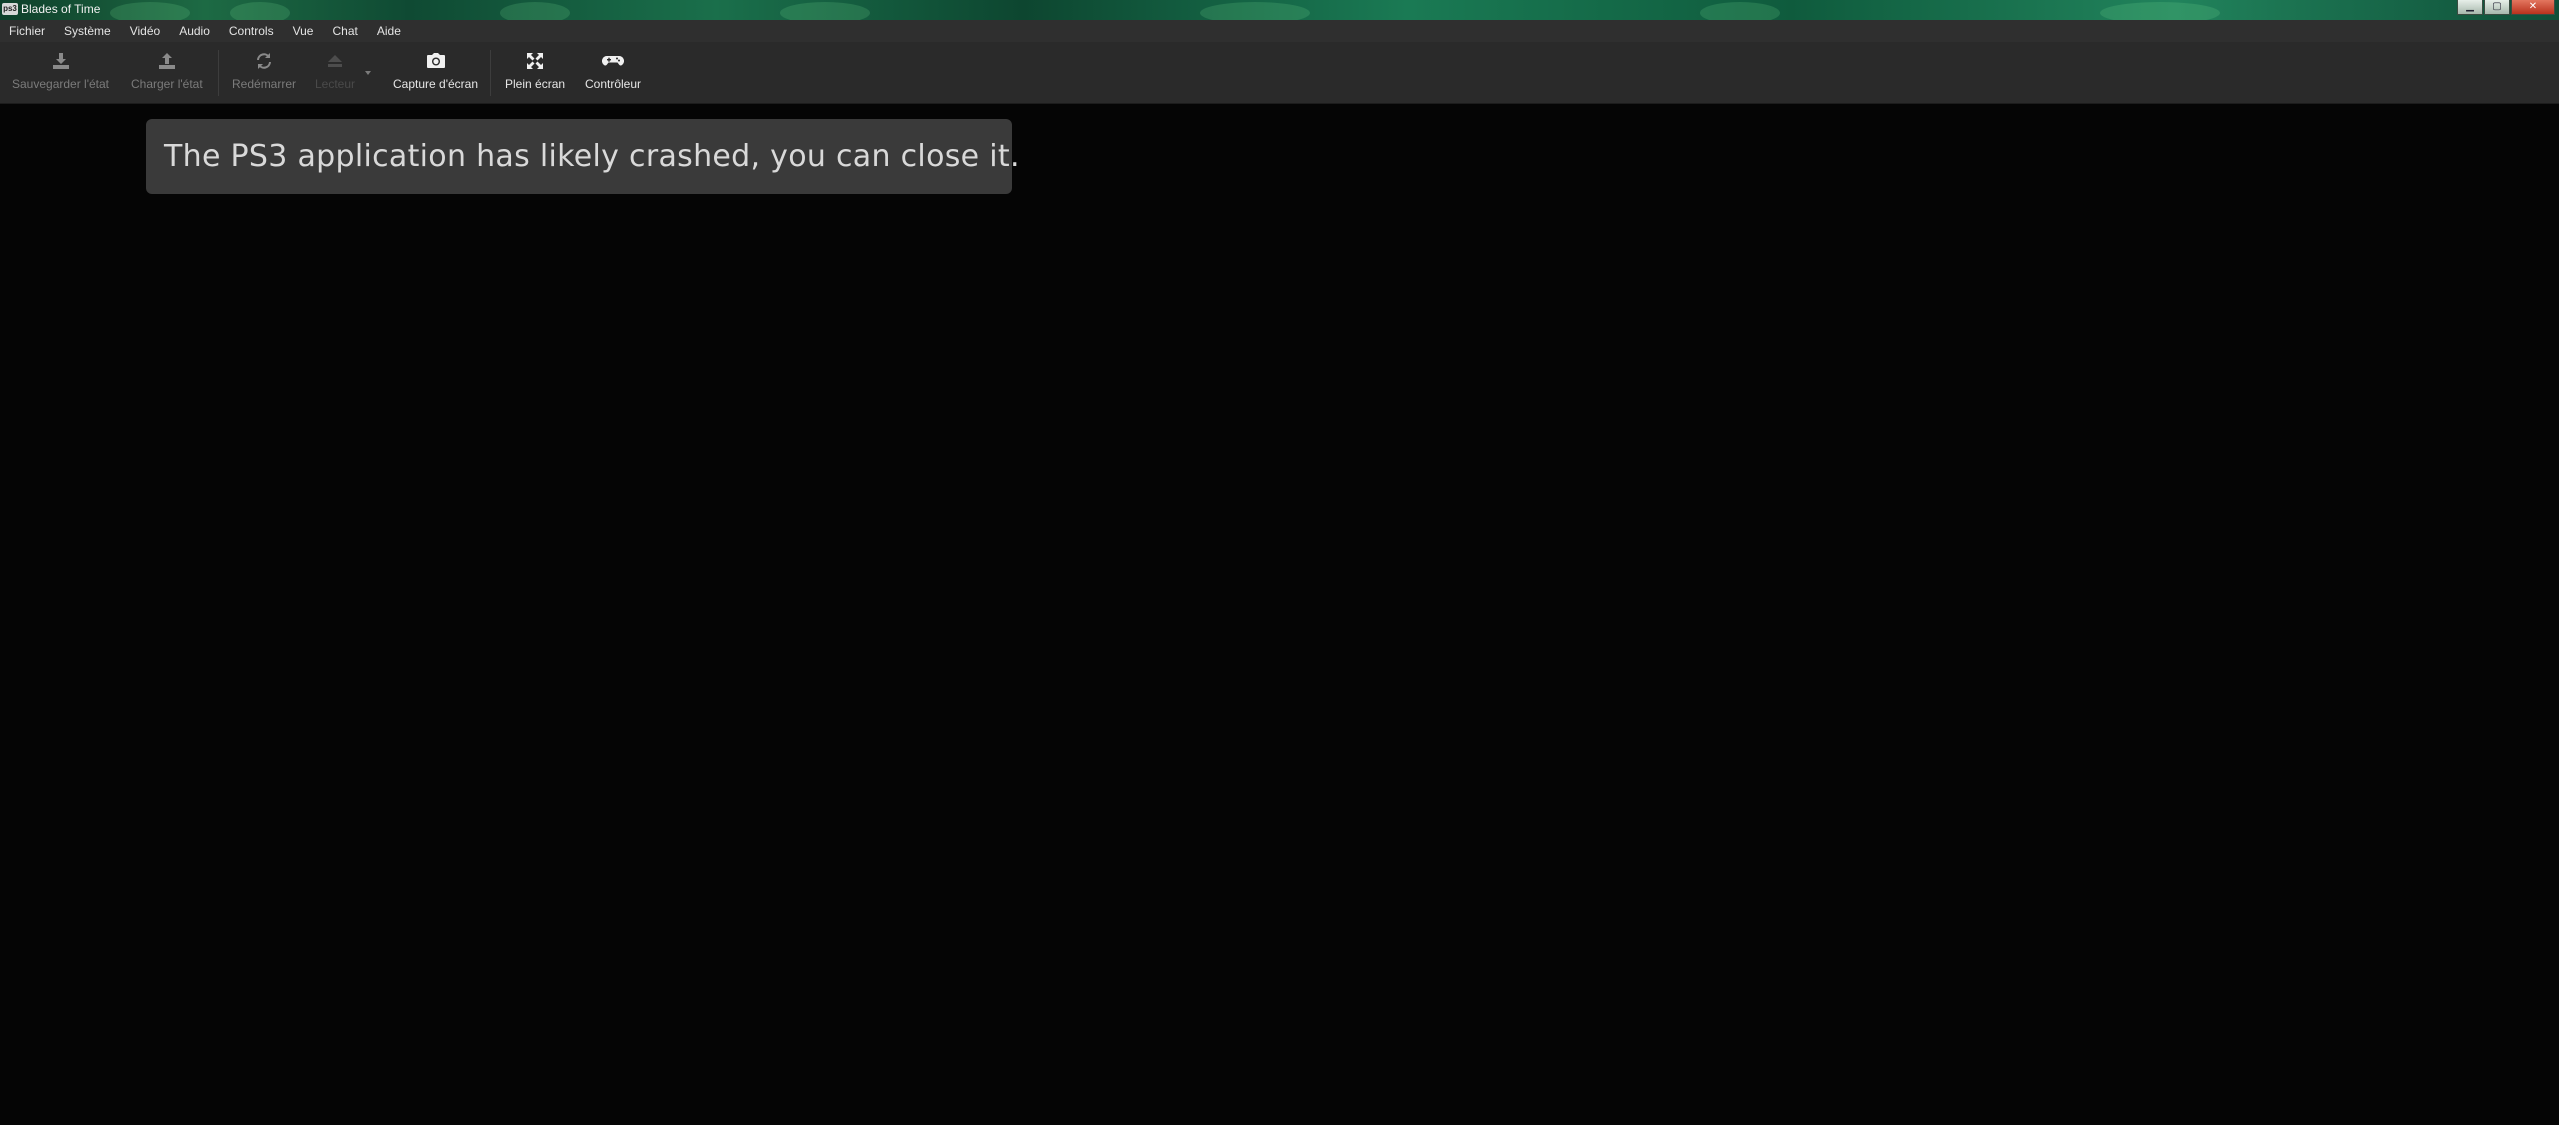  I want to click on menu-controls: Controls, so click(251, 31).